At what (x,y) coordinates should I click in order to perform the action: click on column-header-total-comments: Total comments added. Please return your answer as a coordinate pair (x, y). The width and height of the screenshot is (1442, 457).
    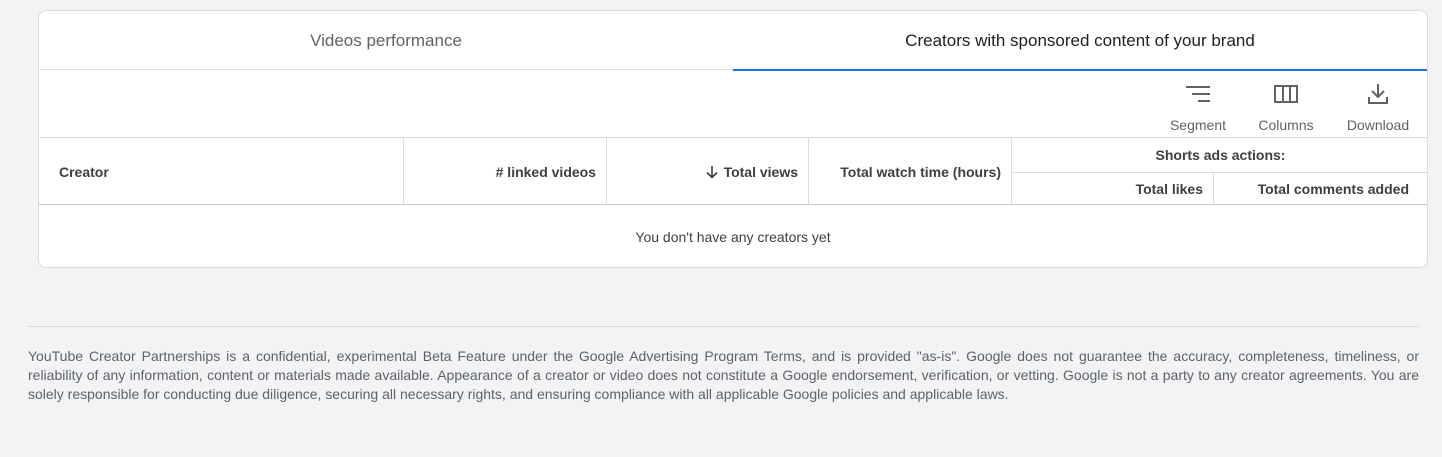
    Looking at the image, I should click on (1320, 189).